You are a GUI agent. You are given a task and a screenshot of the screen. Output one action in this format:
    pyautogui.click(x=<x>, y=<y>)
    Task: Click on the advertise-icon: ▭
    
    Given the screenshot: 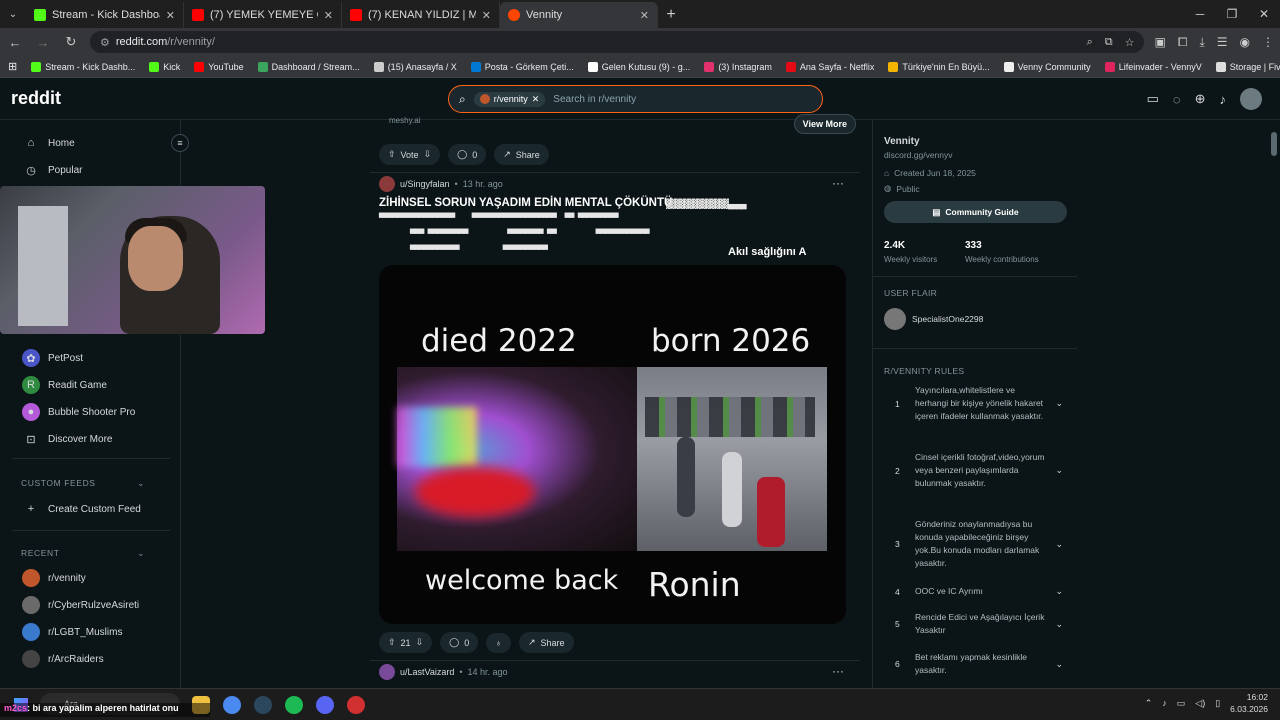 What is the action you would take?
    pyautogui.click(x=1153, y=99)
    